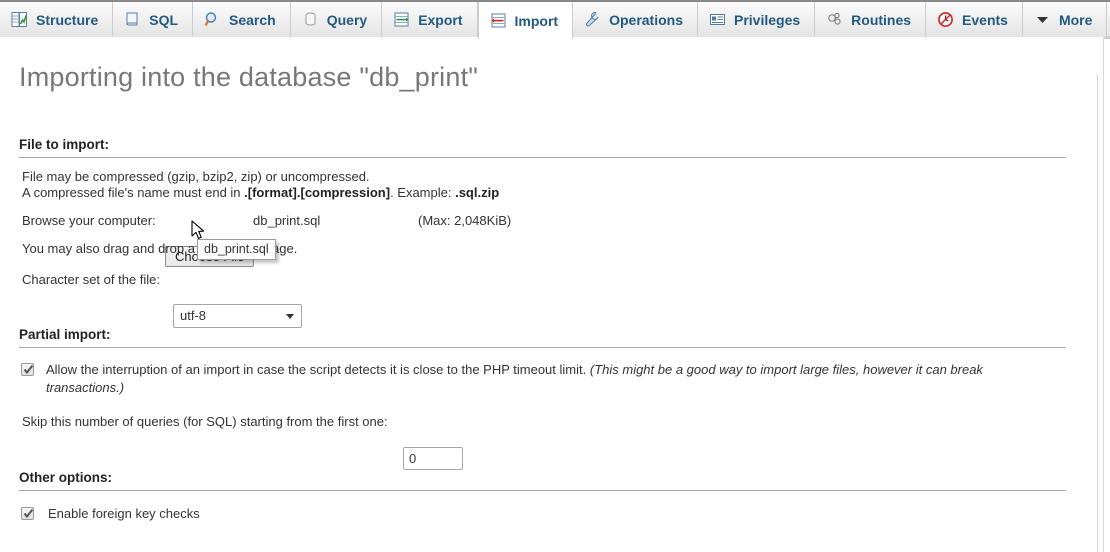  Describe the element at coordinates (542, 347) in the screenshot. I see `partial-section-divider` at that location.